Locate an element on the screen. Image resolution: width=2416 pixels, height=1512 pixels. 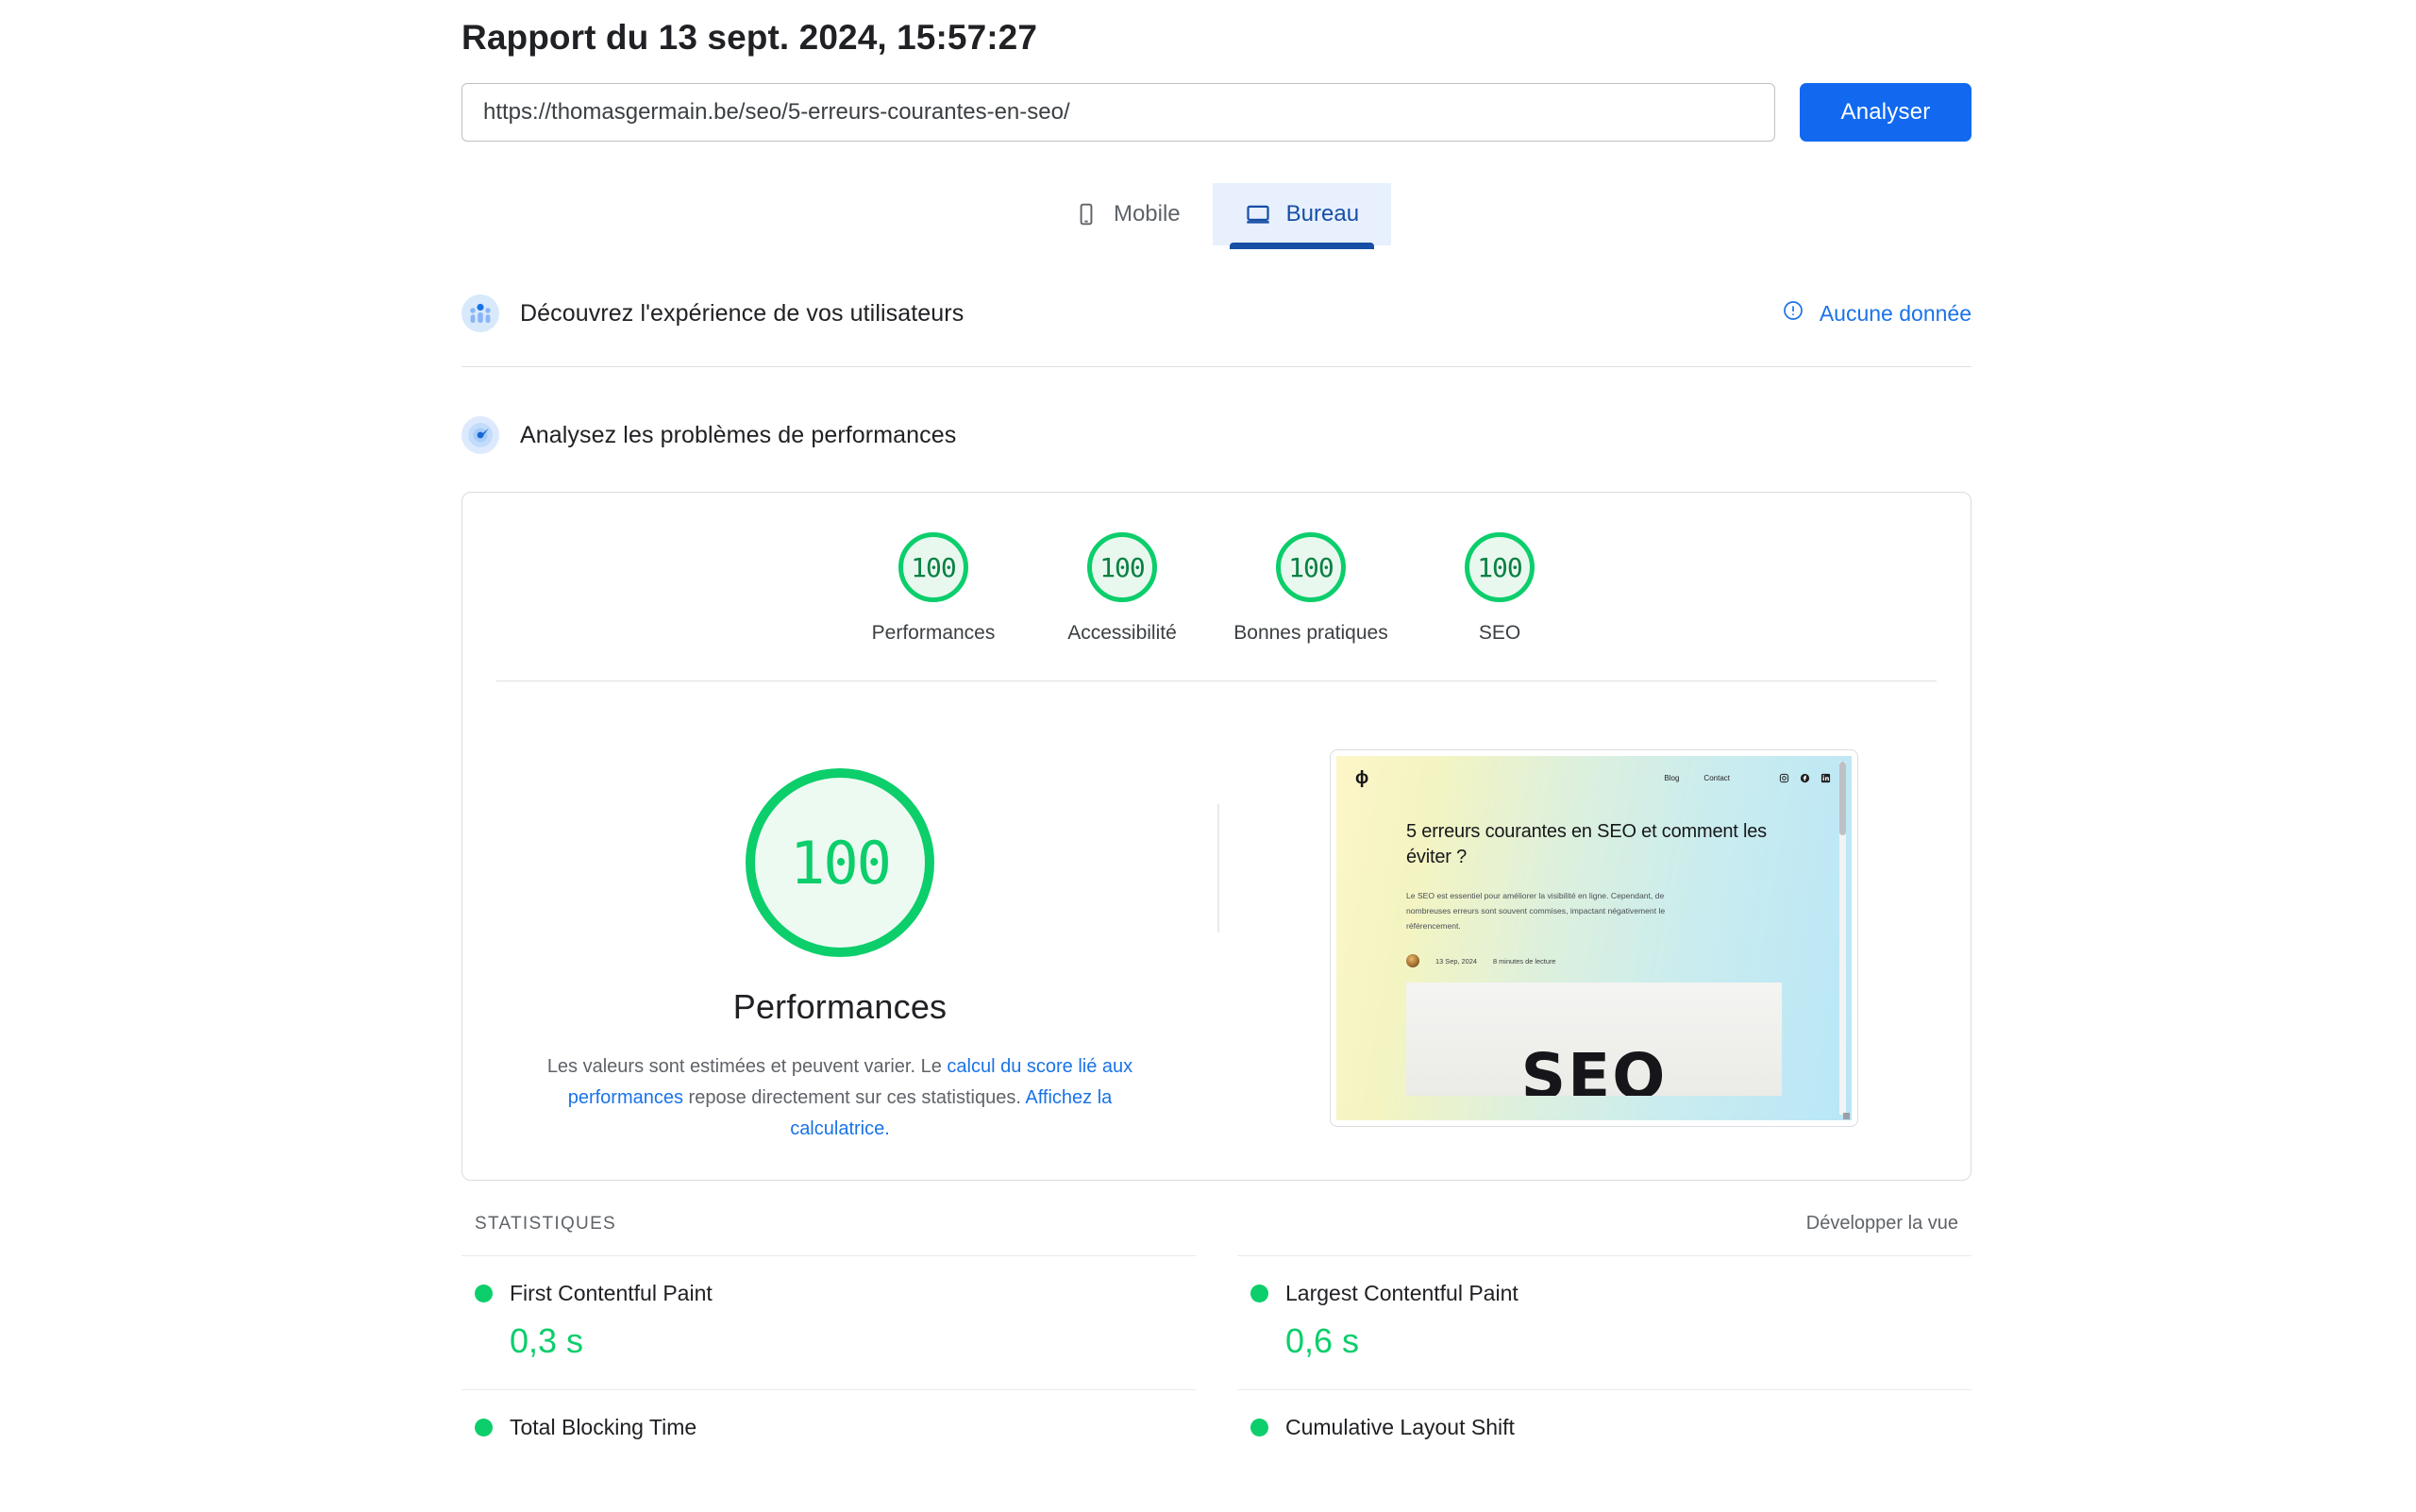
thumb-hero-image: SEO is located at coordinates (1594, 1039).